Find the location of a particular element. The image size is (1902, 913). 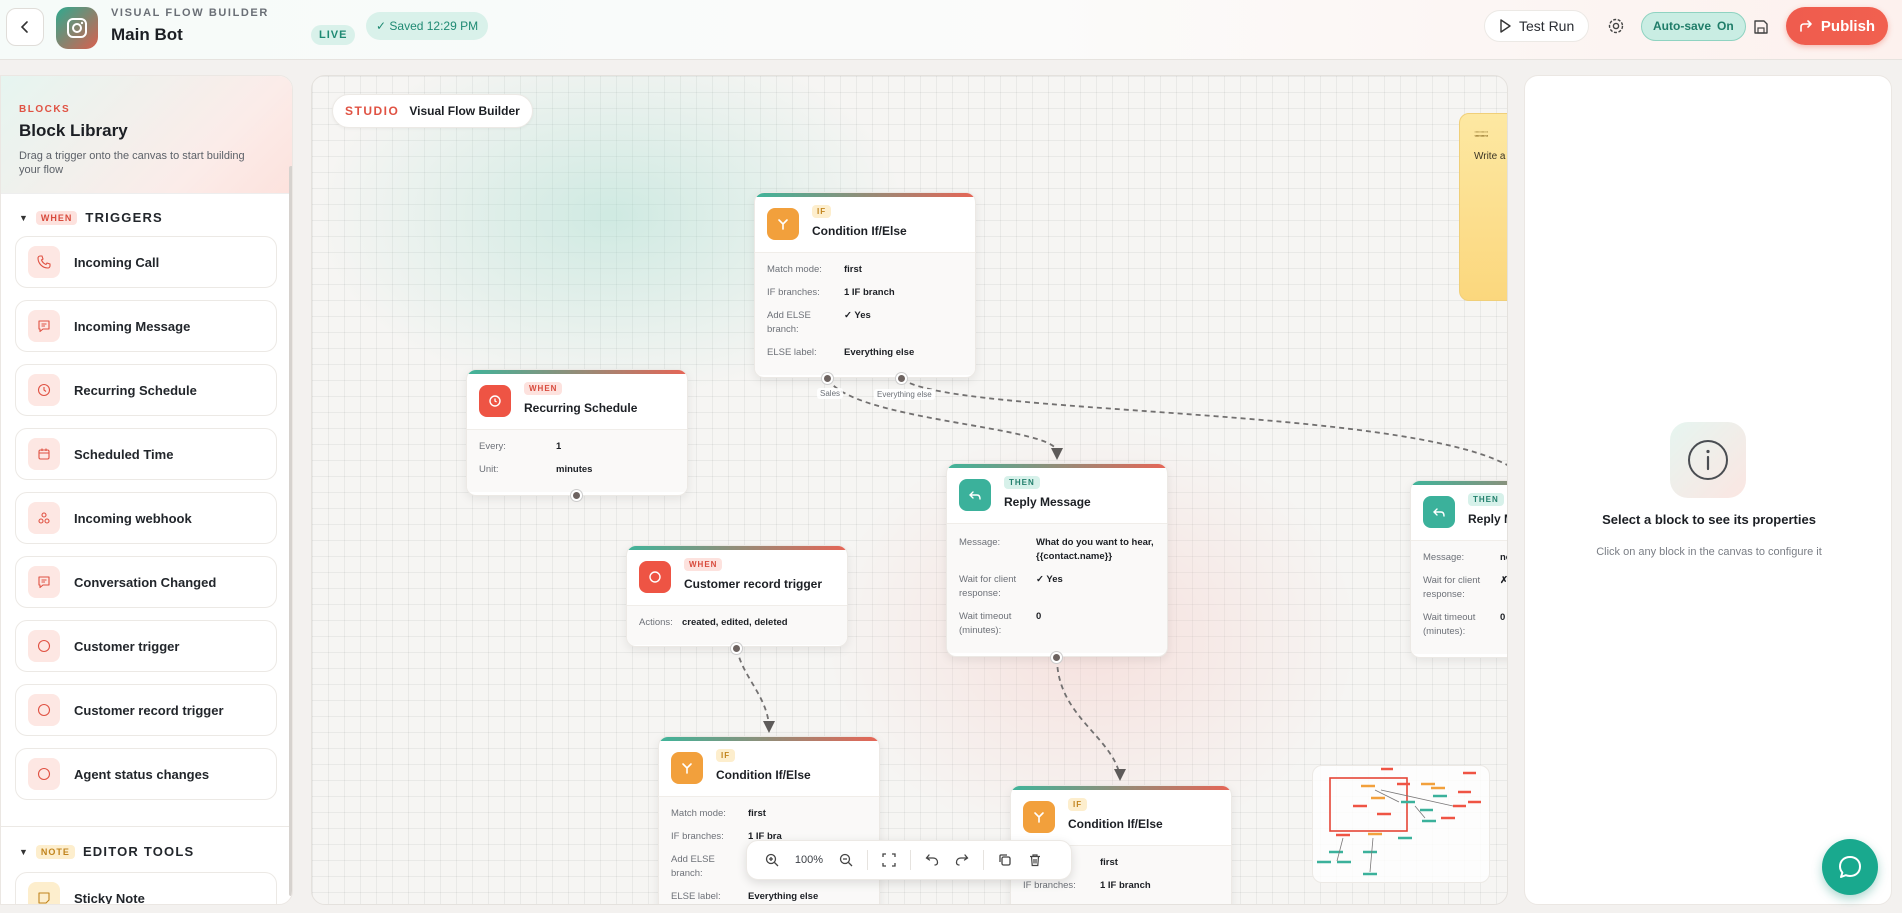

back-button is located at coordinates (25, 27).